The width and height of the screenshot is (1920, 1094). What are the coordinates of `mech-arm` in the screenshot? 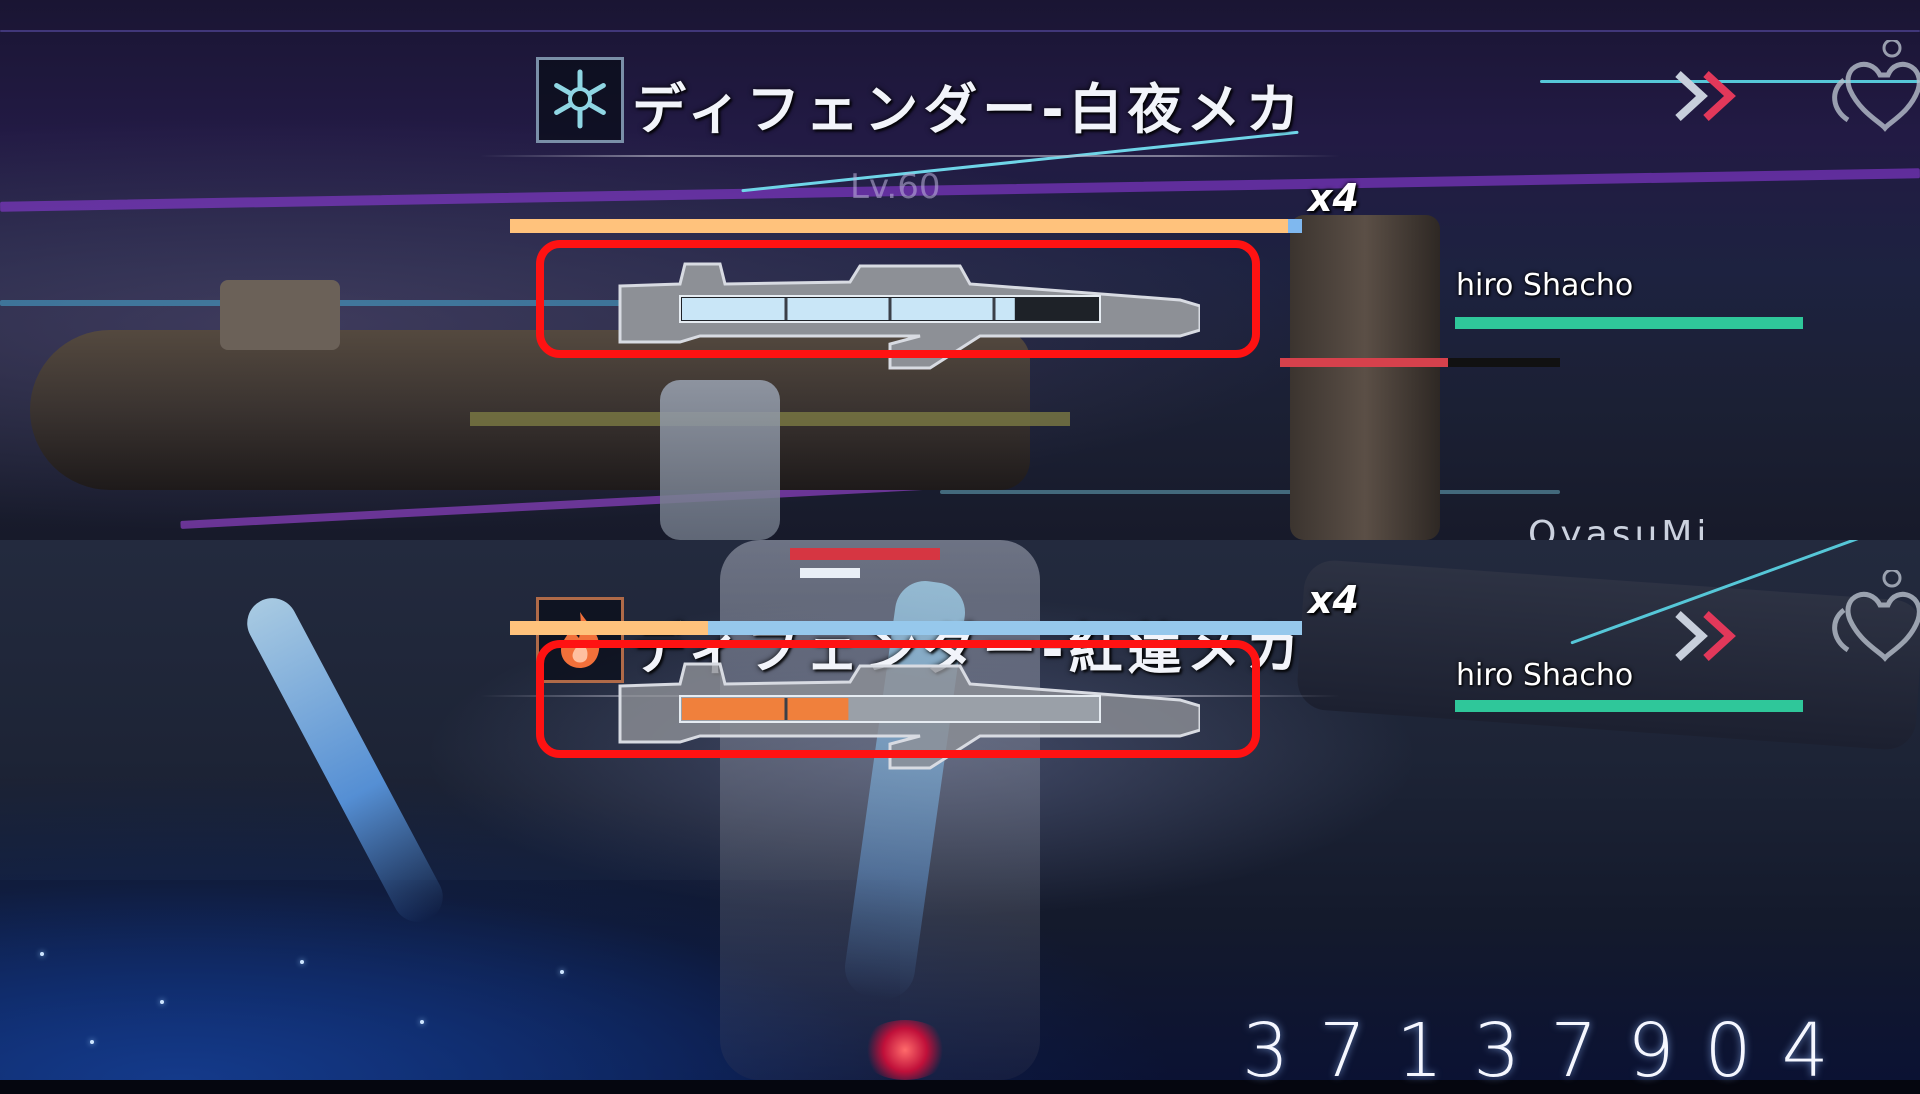 It's located at (720, 460).